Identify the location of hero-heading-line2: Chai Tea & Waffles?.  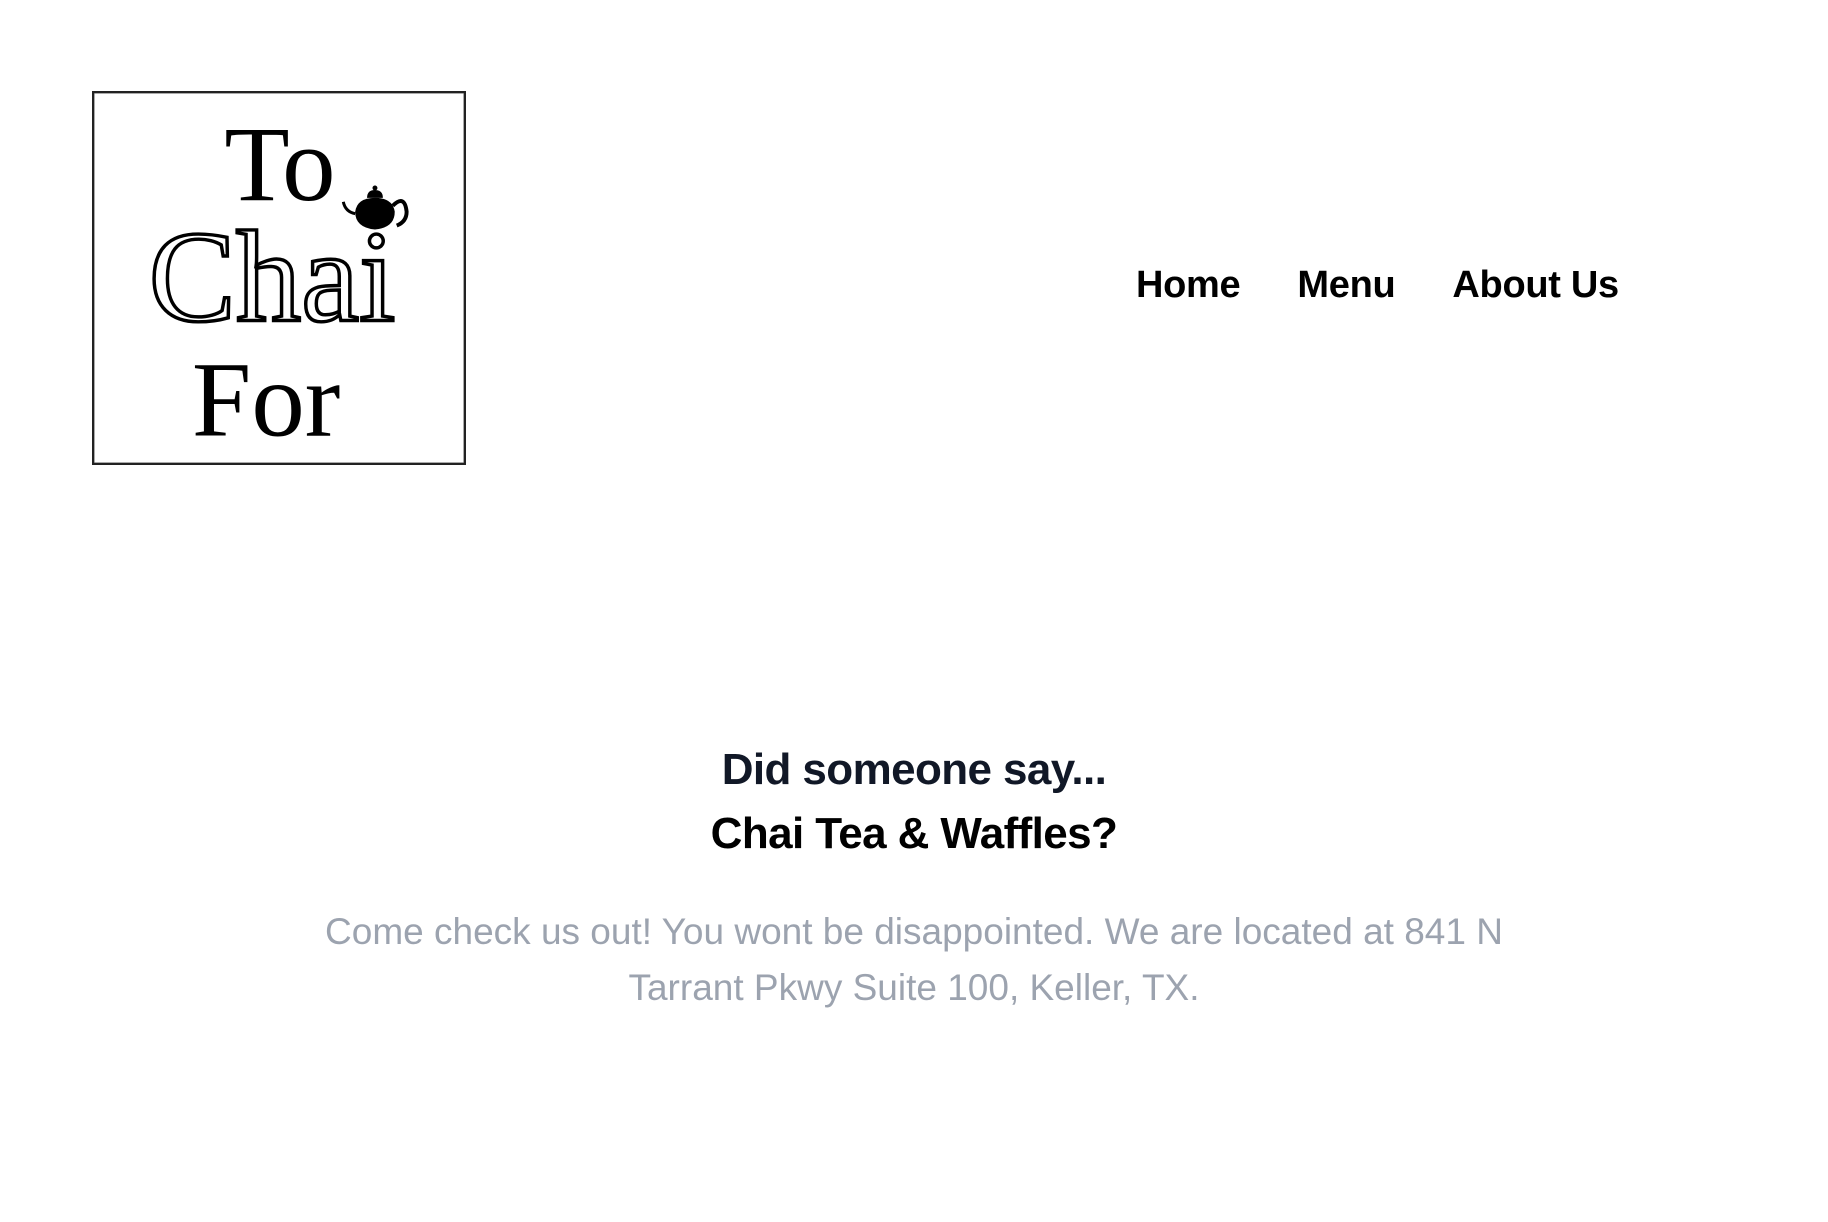
(914, 833).